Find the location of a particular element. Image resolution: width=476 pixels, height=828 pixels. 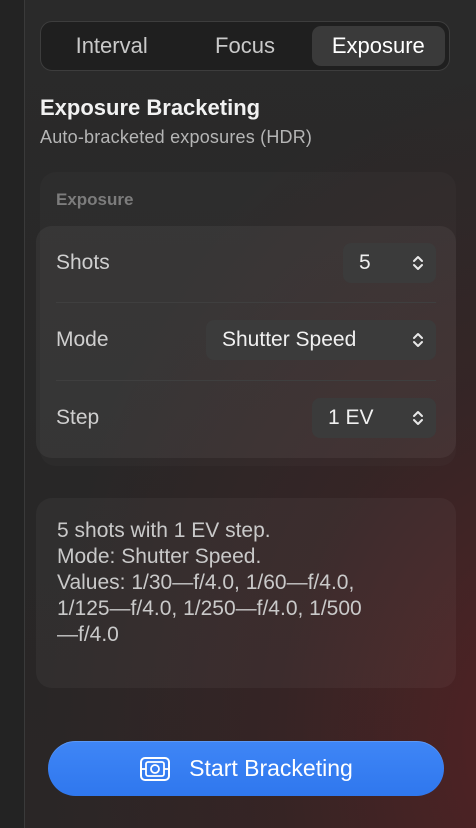

bracketing-icon is located at coordinates (155, 768).